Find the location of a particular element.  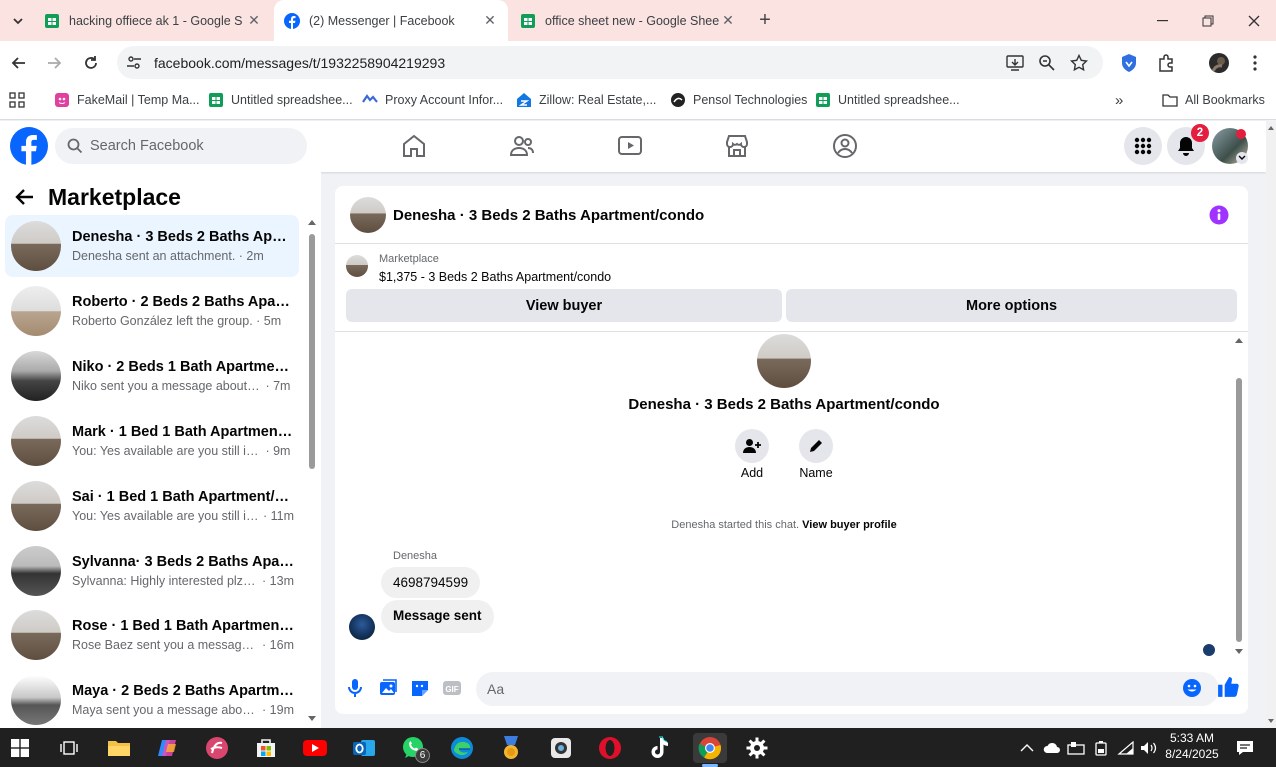

microsoft-store-button is located at coordinates (266, 748).